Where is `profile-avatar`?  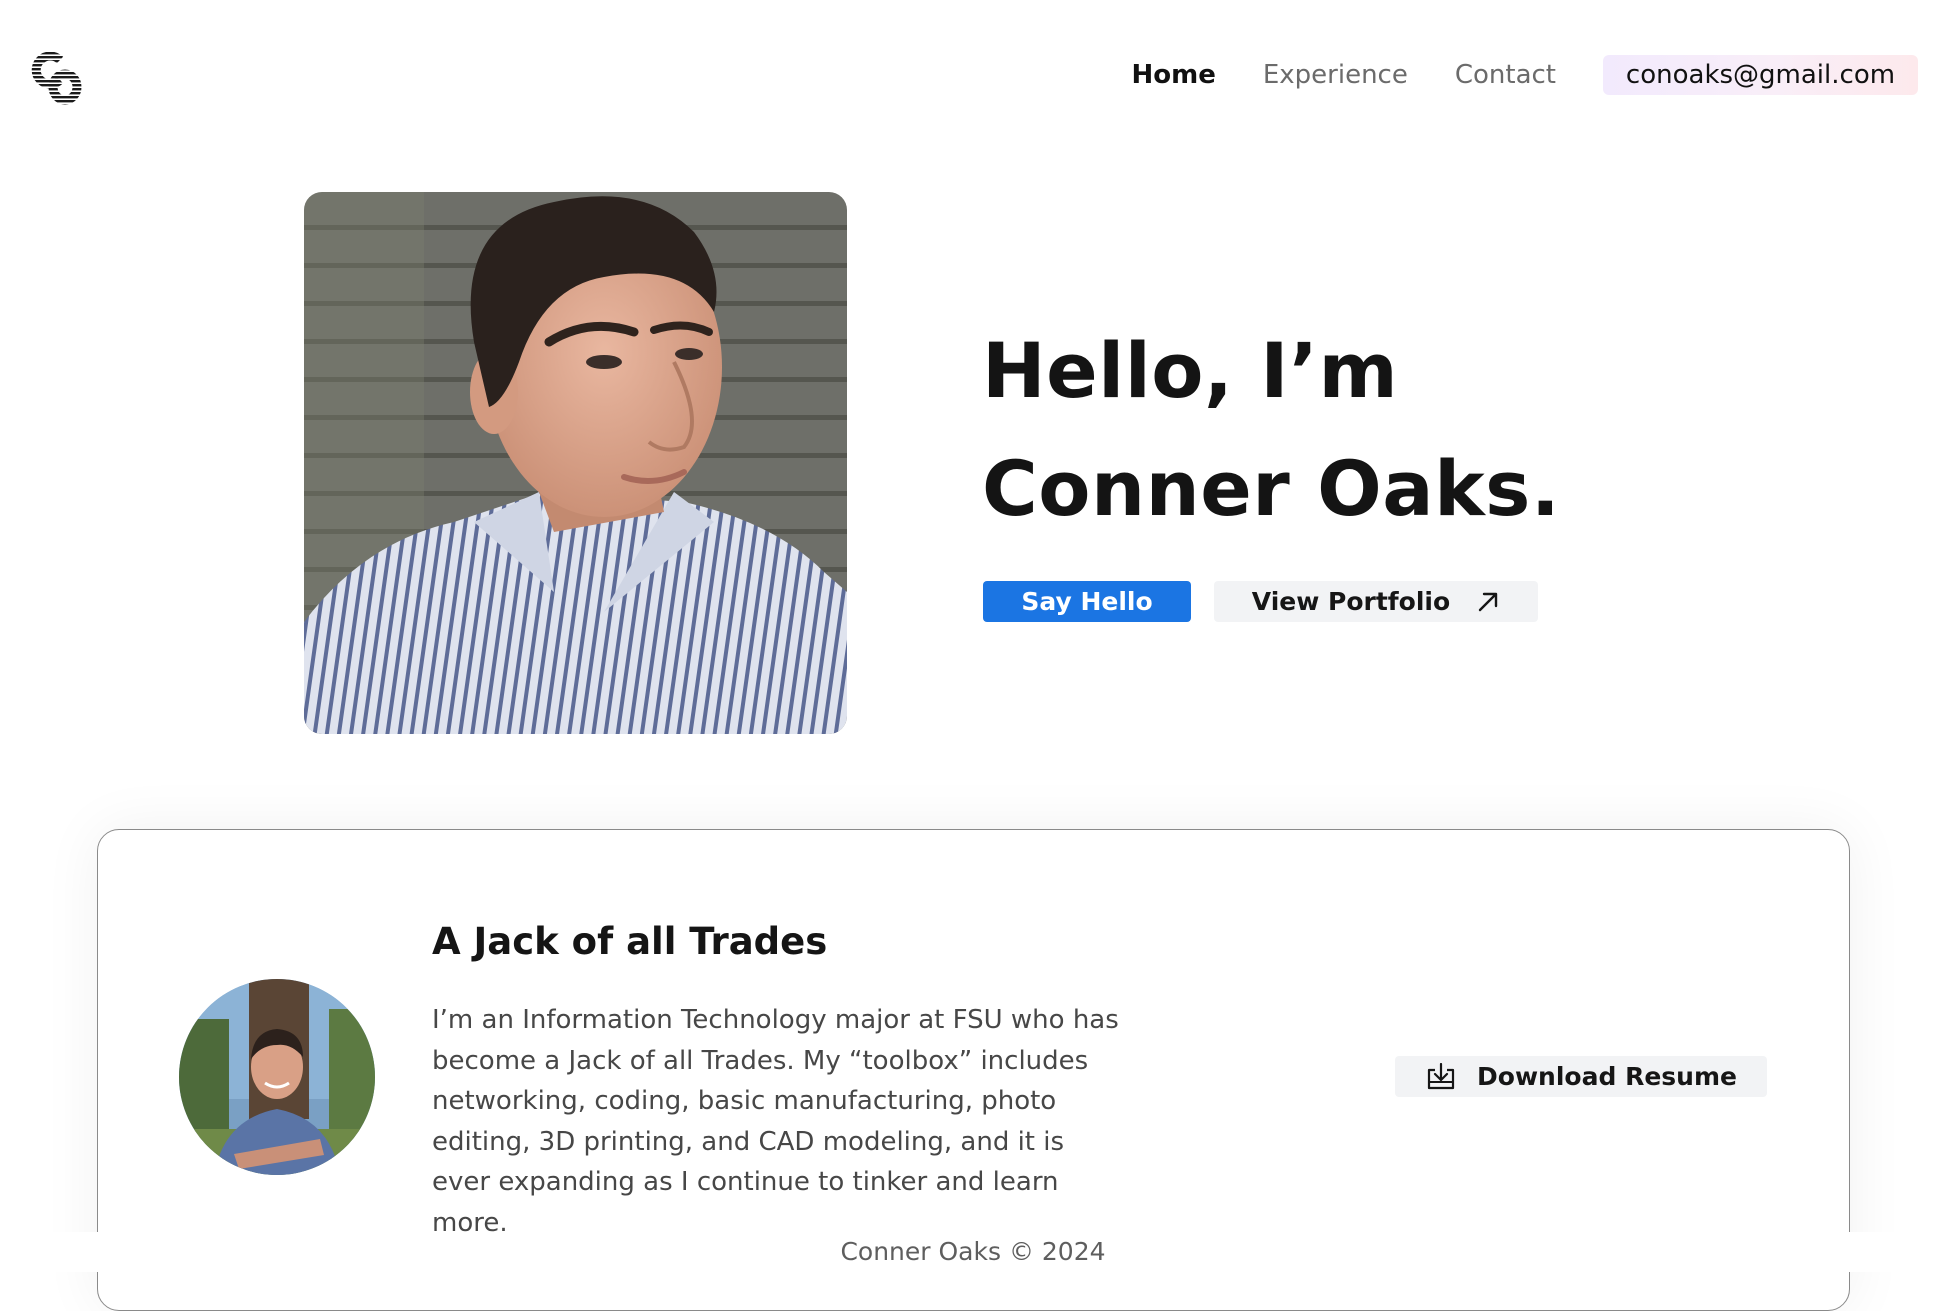 profile-avatar is located at coordinates (277, 1077).